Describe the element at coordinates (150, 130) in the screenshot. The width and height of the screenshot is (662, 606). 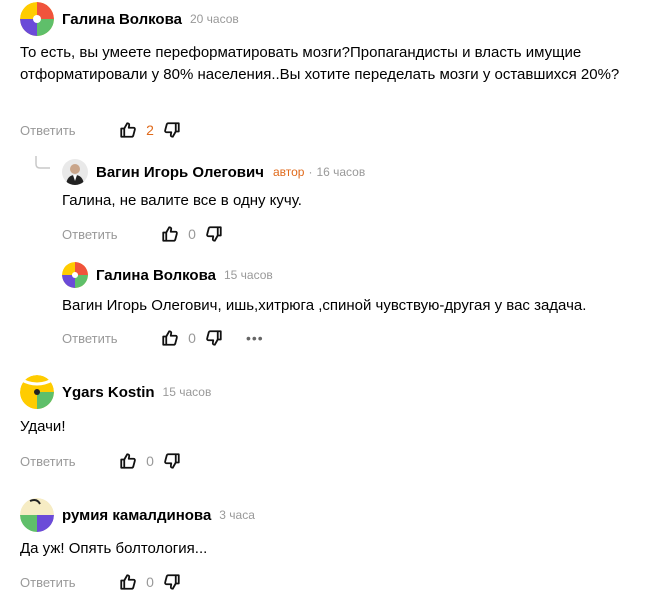
I see `like-count: 2` at that location.